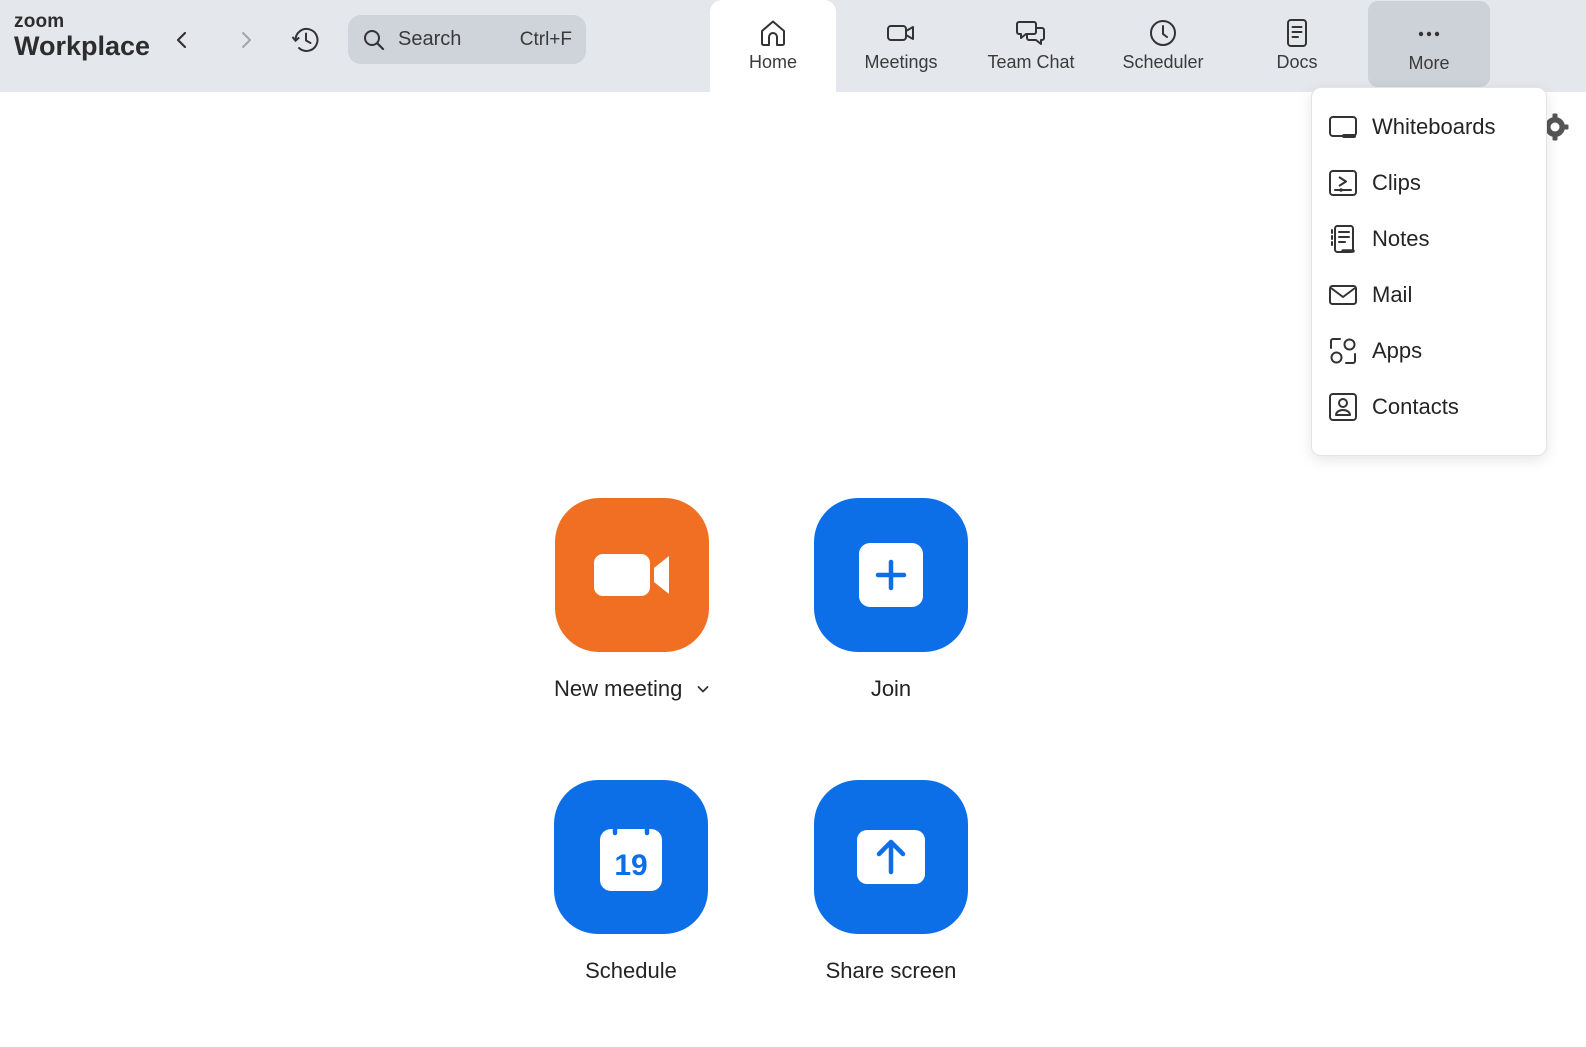 Image resolution: width=1586 pixels, height=1047 pixels. What do you see at coordinates (467, 39) in the screenshot?
I see `search-box: Search Ctrl+F` at bounding box center [467, 39].